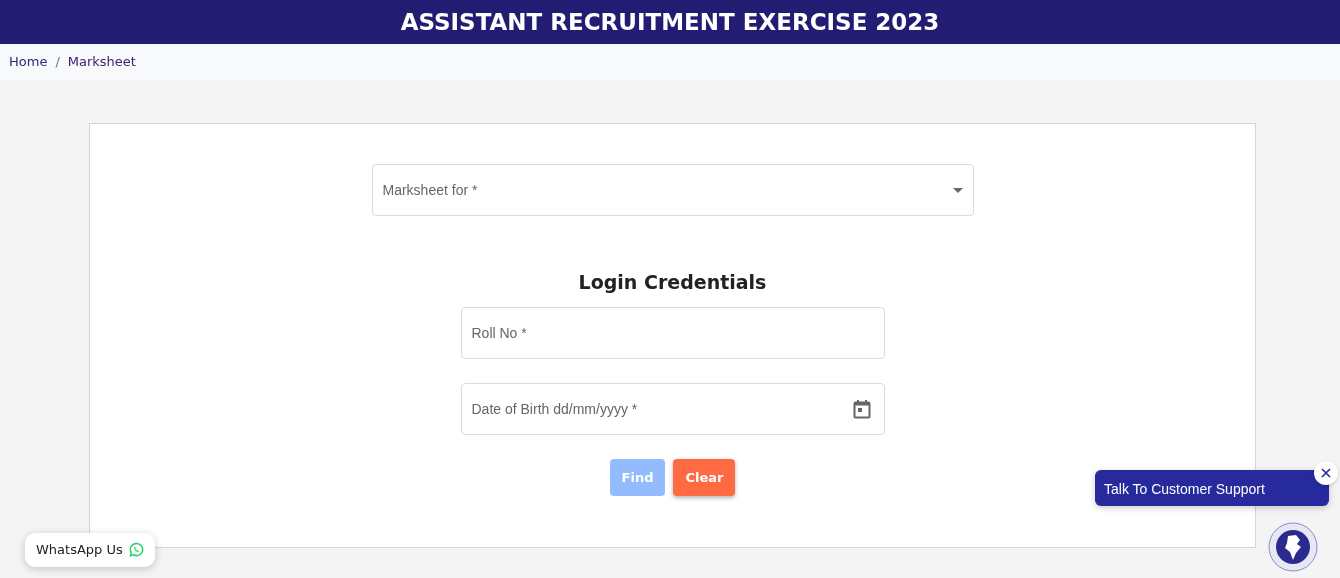 The width and height of the screenshot is (1340, 578). I want to click on date-field: Date of Birth dd/mm/yyyy *, so click(672, 408).